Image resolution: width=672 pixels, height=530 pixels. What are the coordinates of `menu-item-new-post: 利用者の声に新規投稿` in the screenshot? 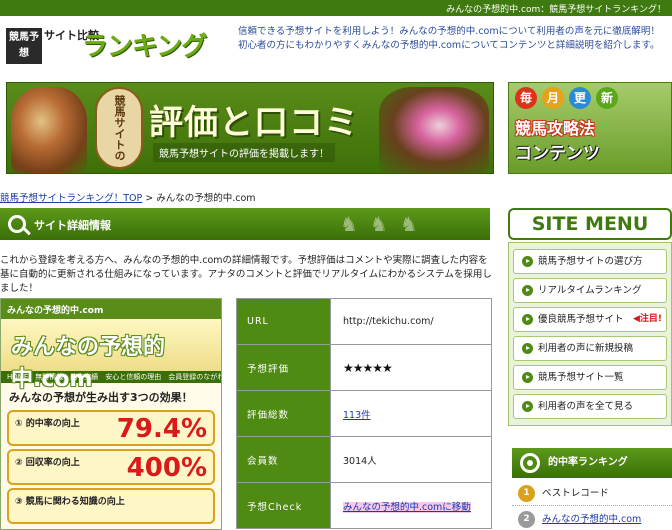 It's located at (590, 348).